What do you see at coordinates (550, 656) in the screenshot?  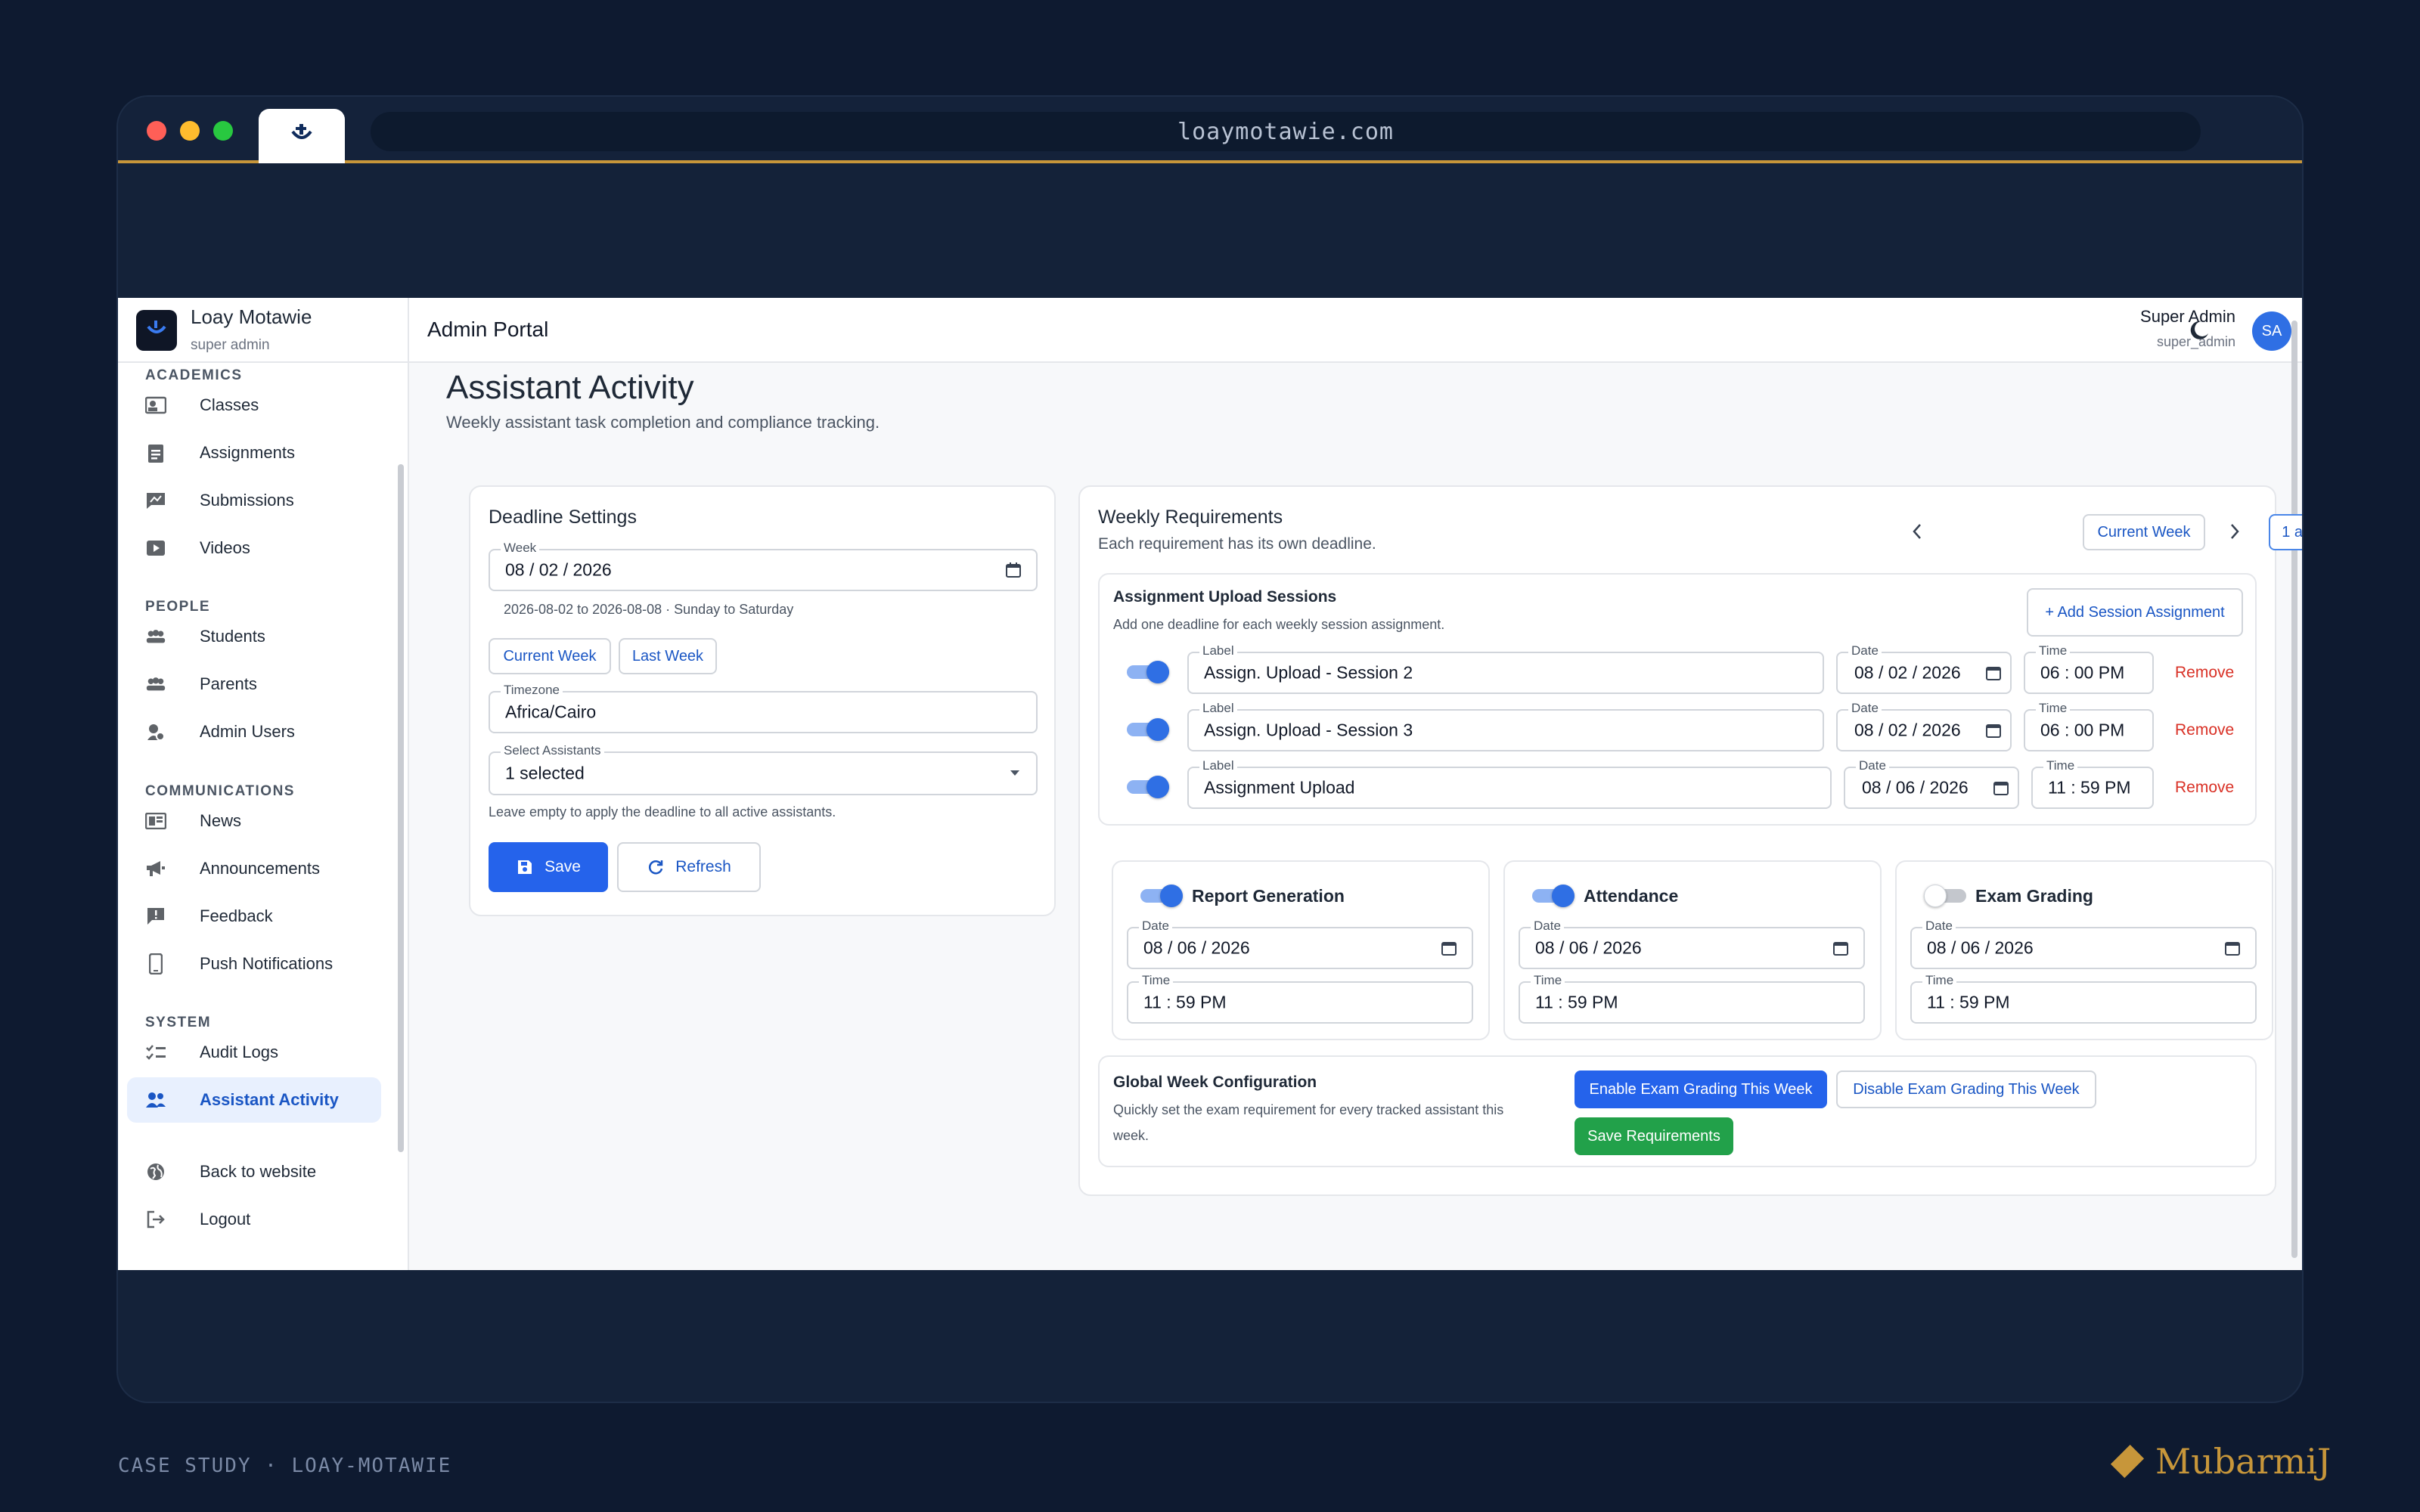 I see `current-week-button: Current Week` at bounding box center [550, 656].